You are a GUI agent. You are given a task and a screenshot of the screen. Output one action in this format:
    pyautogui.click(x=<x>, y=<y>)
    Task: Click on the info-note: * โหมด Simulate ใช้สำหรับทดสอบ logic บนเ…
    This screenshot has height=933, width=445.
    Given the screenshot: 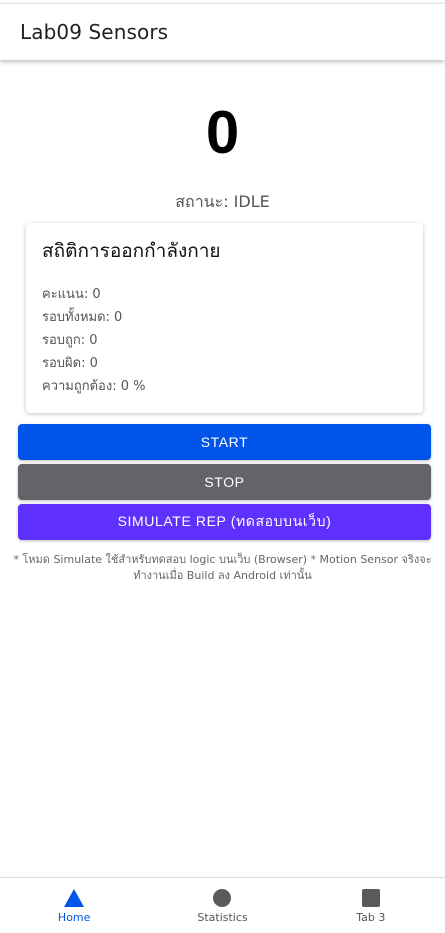 What is the action you would take?
    pyautogui.click(x=222, y=567)
    